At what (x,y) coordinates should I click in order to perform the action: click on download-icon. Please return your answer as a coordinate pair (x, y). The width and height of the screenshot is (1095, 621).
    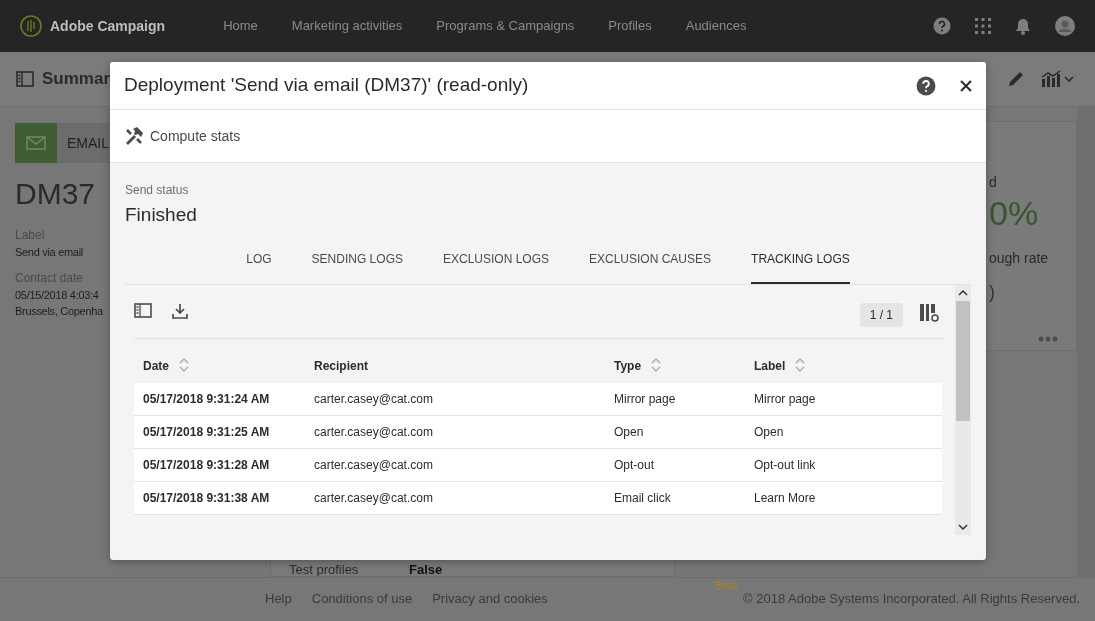
    Looking at the image, I should click on (180, 310).